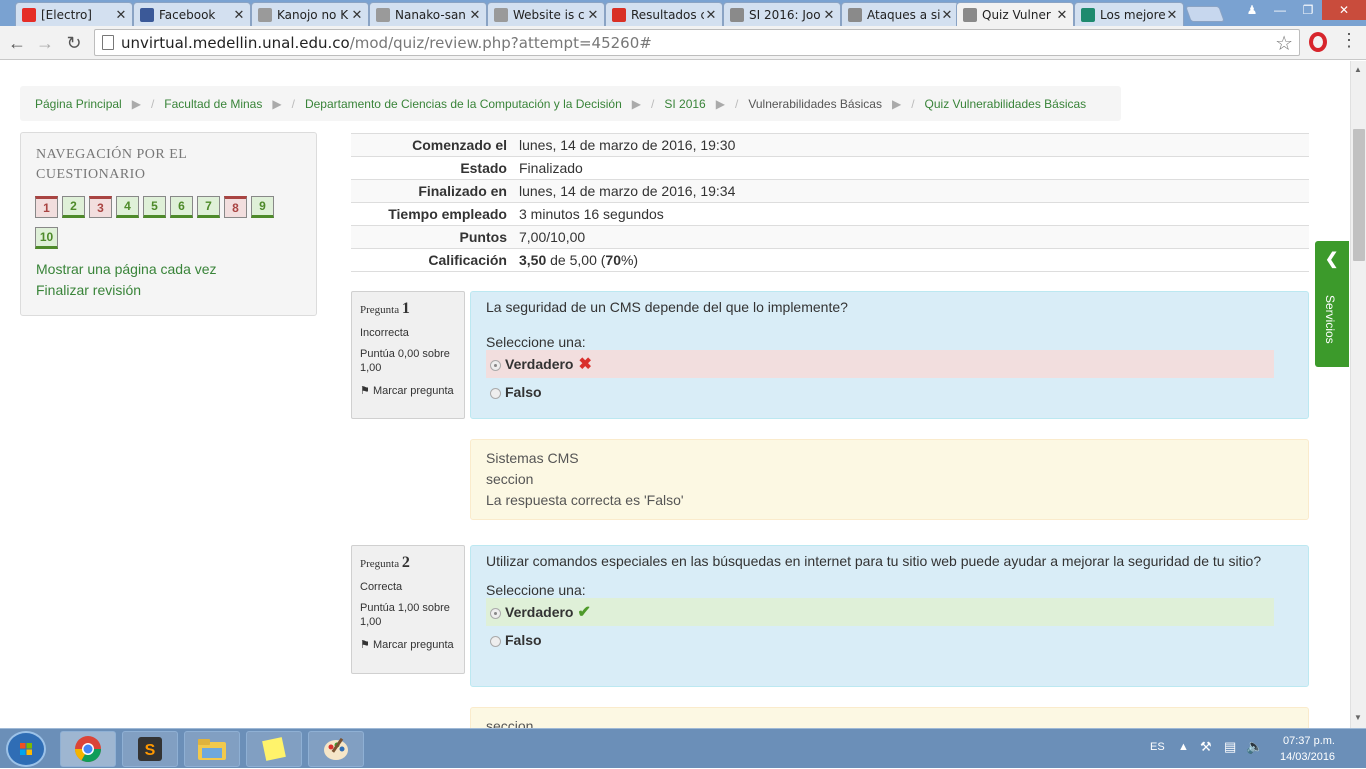 This screenshot has width=1366, height=769. I want to click on quiz-nav-button-5: 5, so click(154, 207).